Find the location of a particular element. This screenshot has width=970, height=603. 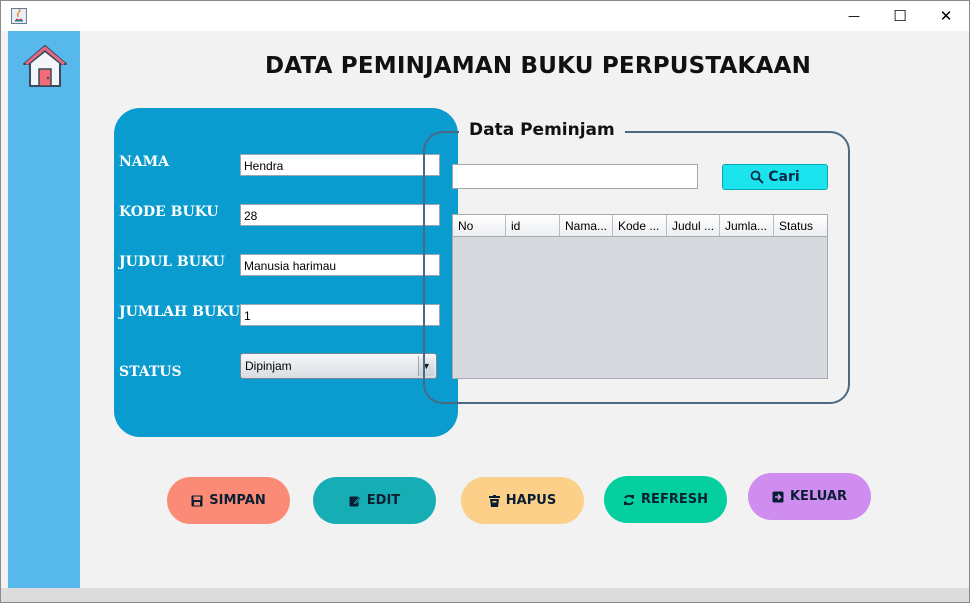

jumlah-buku-input: 1 is located at coordinates (340, 315).